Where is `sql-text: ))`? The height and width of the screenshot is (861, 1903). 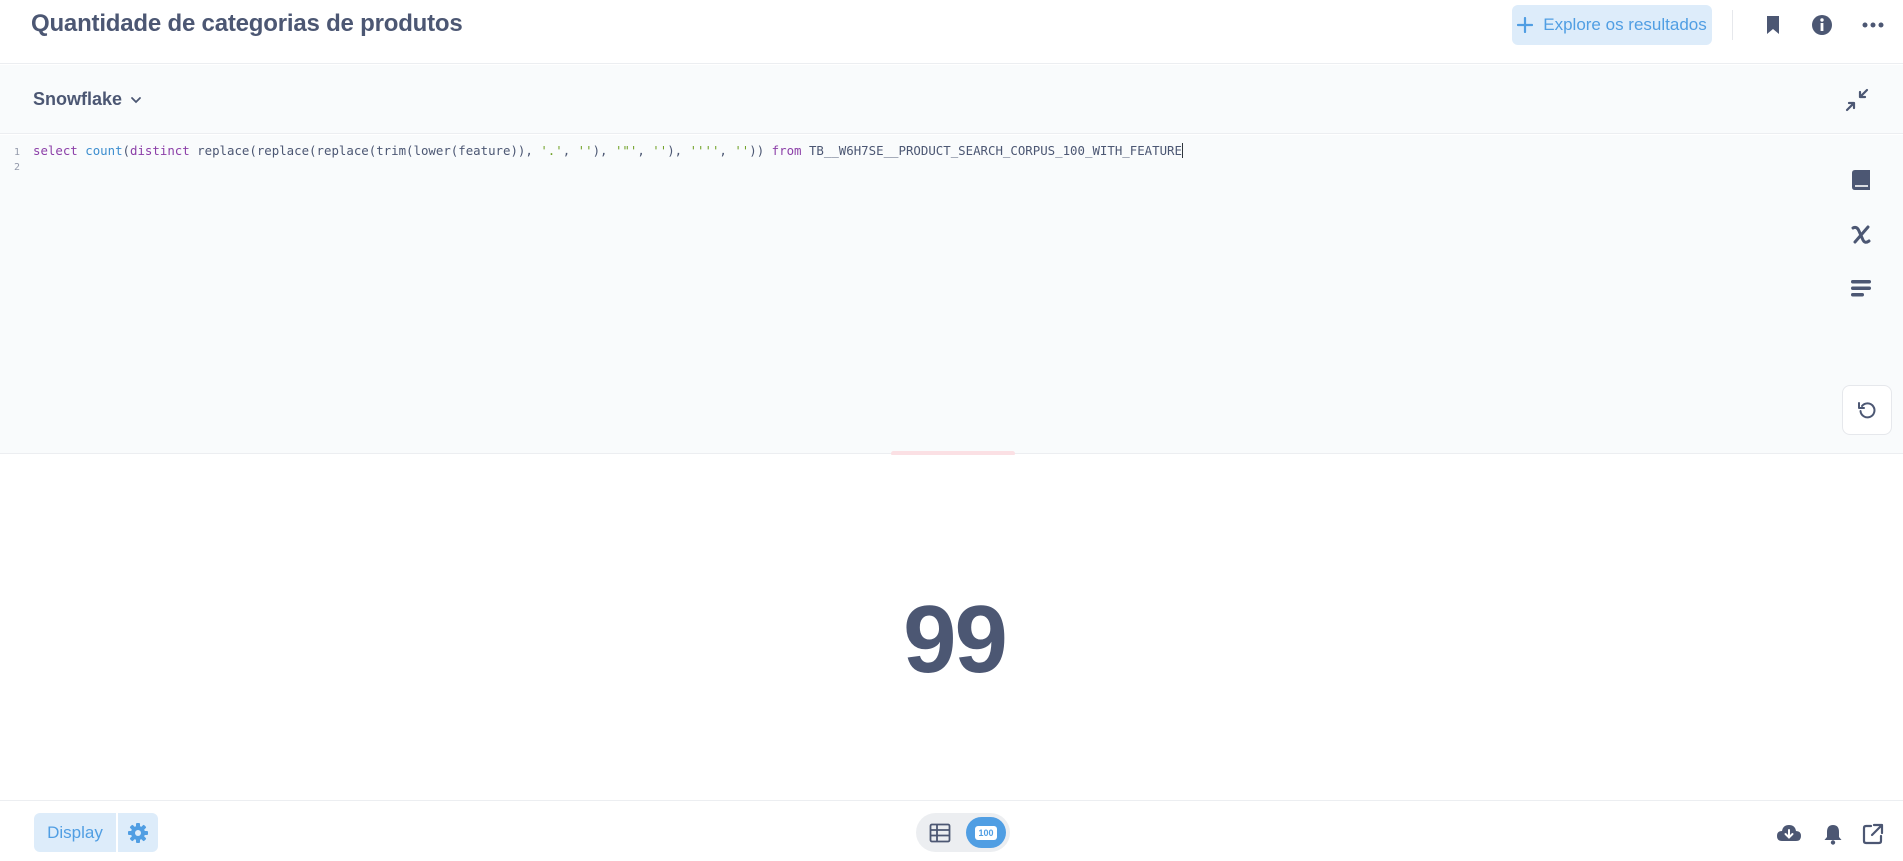 sql-text: )) is located at coordinates (757, 150).